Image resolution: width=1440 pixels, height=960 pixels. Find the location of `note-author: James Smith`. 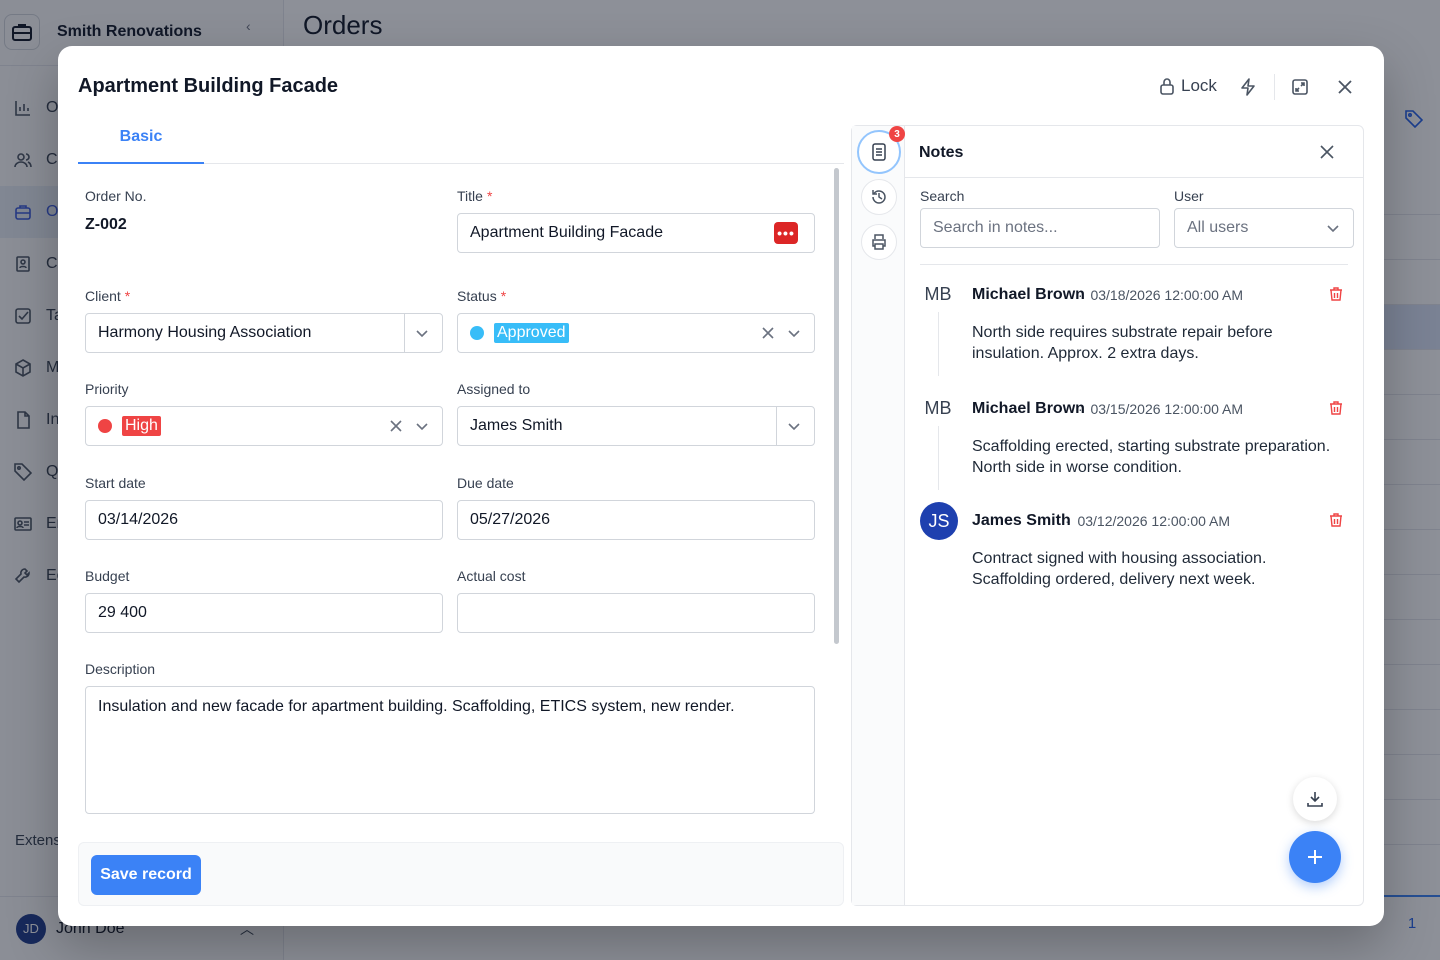

note-author: James Smith is located at coordinates (1021, 520).